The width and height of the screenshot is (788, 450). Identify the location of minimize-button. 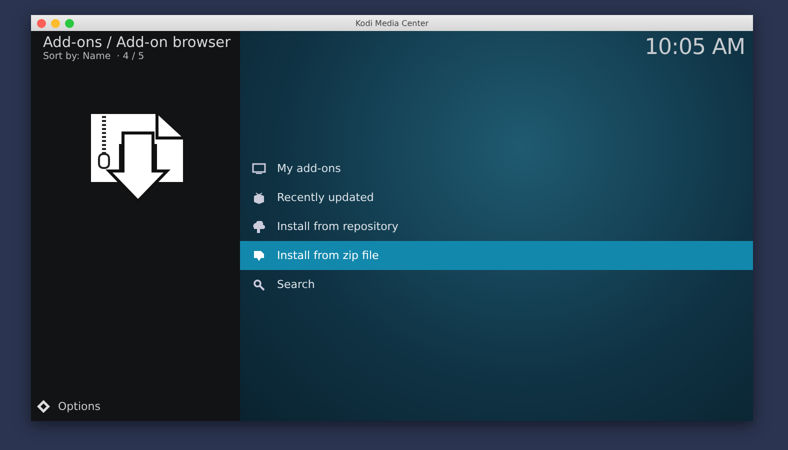
(55, 23).